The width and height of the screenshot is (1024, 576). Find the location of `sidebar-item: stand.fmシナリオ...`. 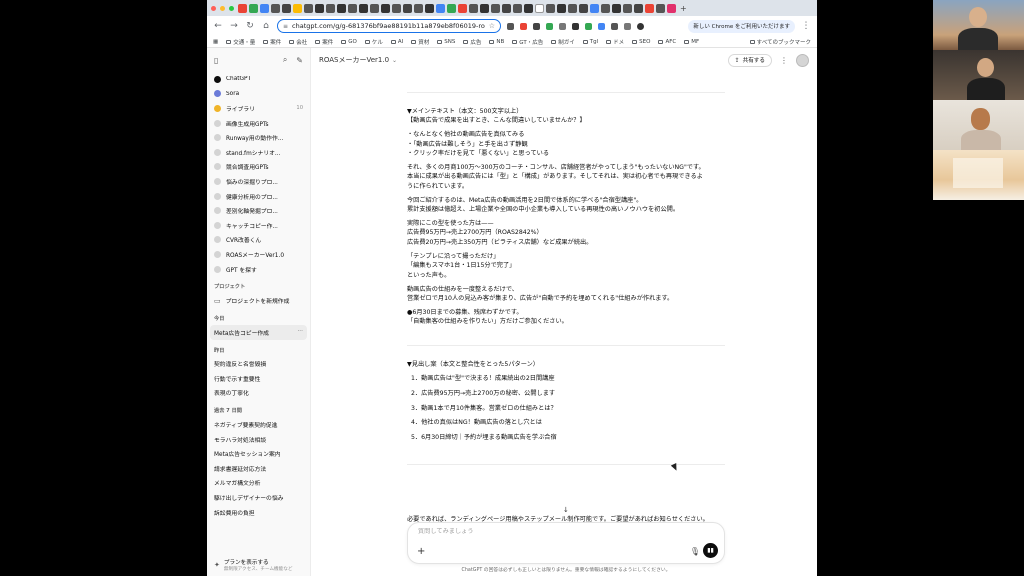

sidebar-item: stand.fmシナリオ... is located at coordinates (258, 152).